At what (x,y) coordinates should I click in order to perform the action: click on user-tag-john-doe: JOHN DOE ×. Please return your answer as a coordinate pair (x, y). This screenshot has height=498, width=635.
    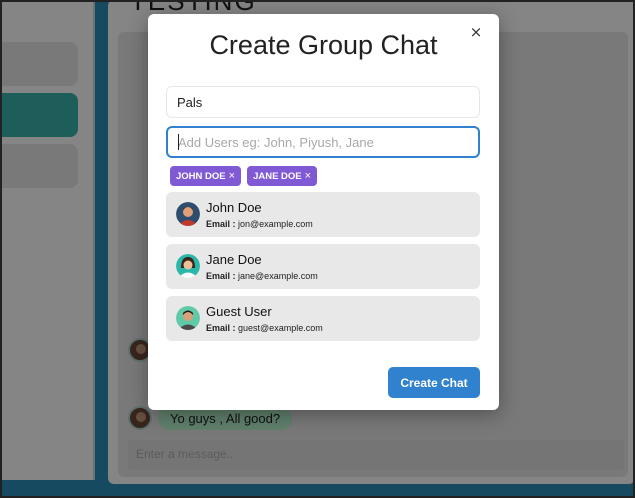
    Looking at the image, I should click on (206, 176).